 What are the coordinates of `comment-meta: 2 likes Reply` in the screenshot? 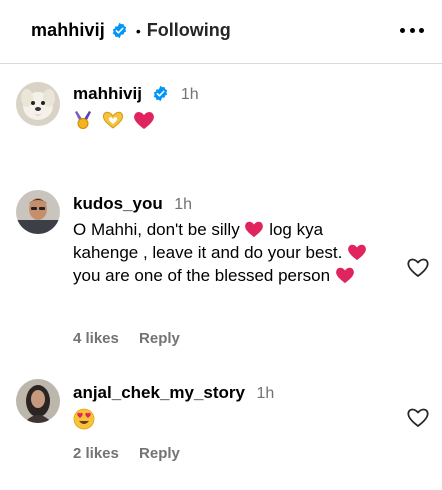 It's located at (134, 453).